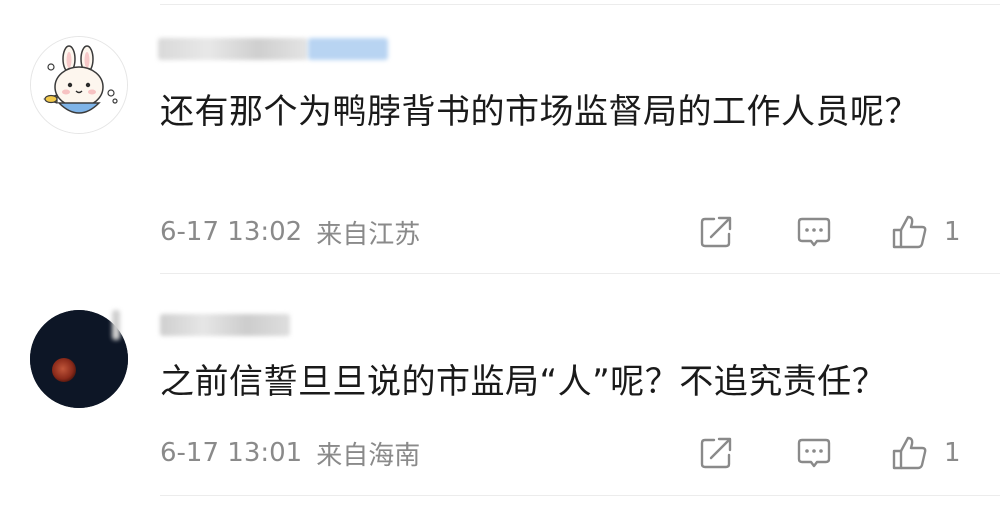 This screenshot has height=510, width=1000. Describe the element at coordinates (580, 4) in the screenshot. I see `top-divider` at that location.